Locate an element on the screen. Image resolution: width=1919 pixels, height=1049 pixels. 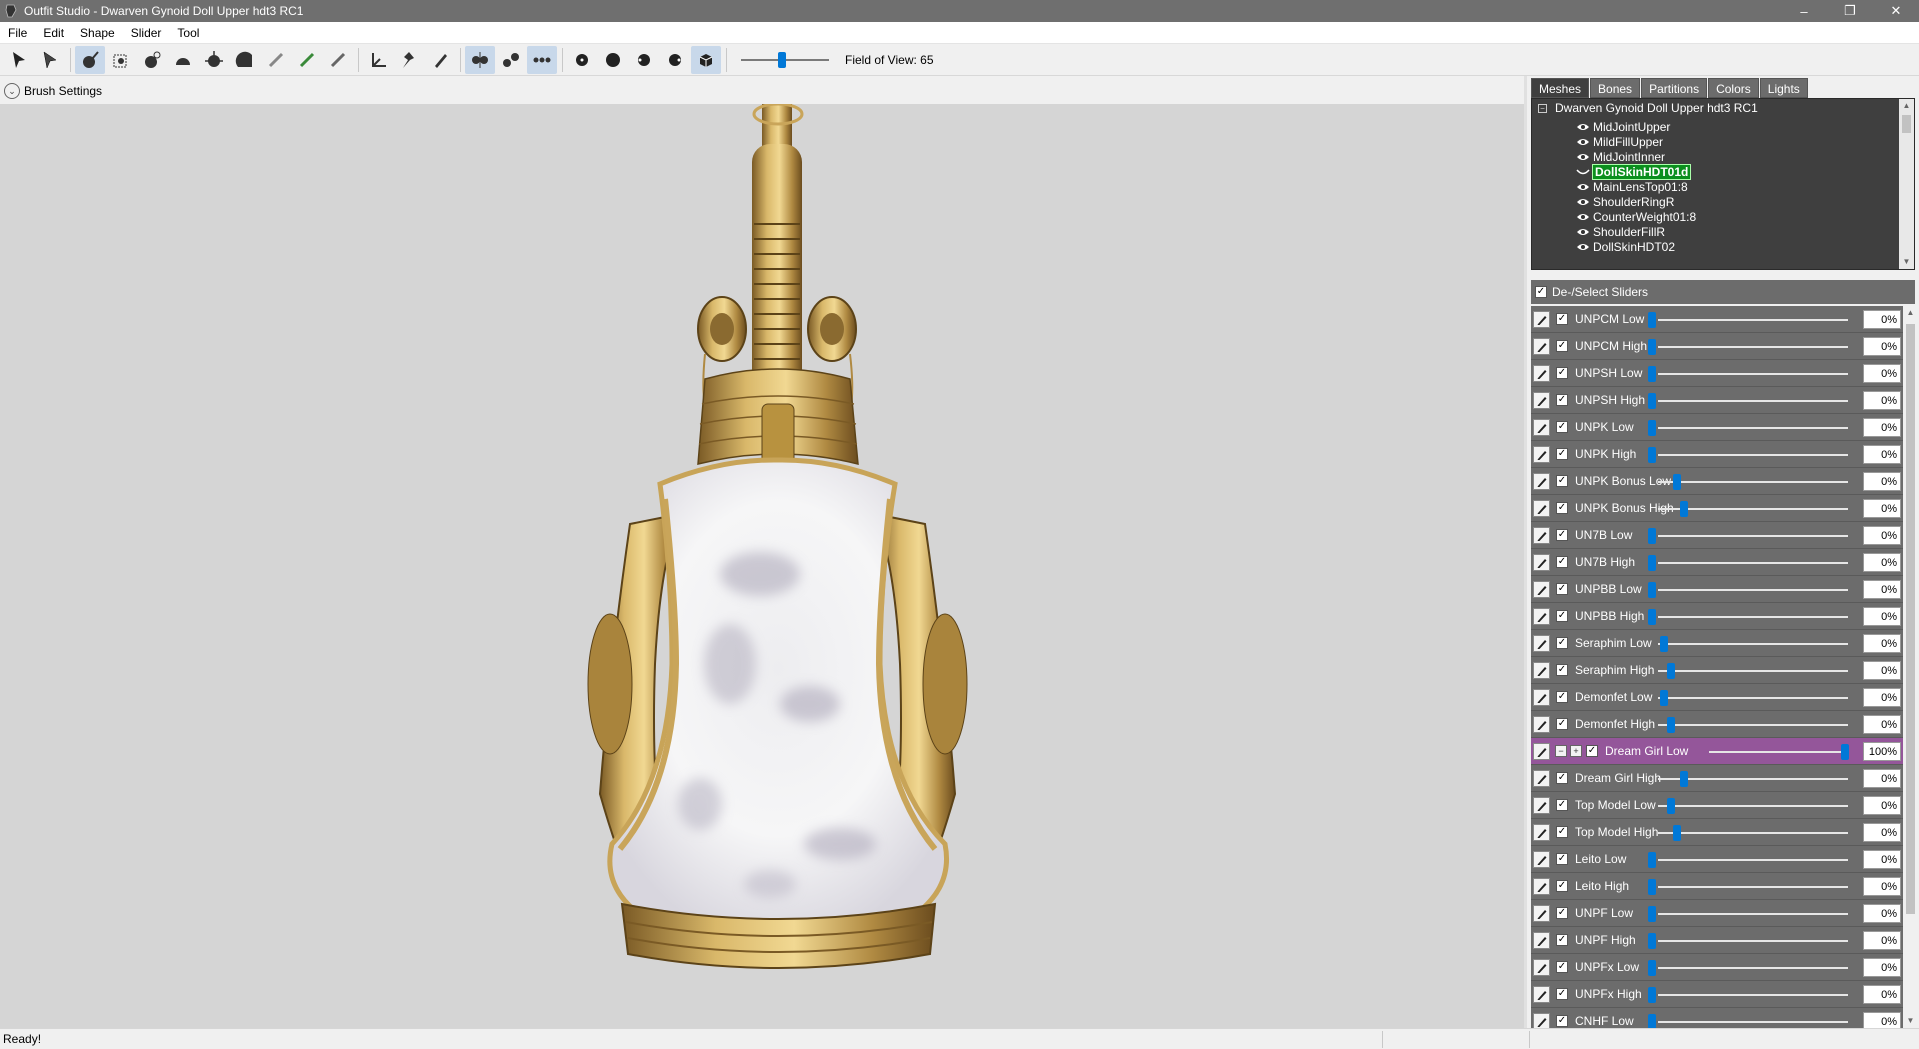
transform-brush-button is located at coordinates (50, 60).